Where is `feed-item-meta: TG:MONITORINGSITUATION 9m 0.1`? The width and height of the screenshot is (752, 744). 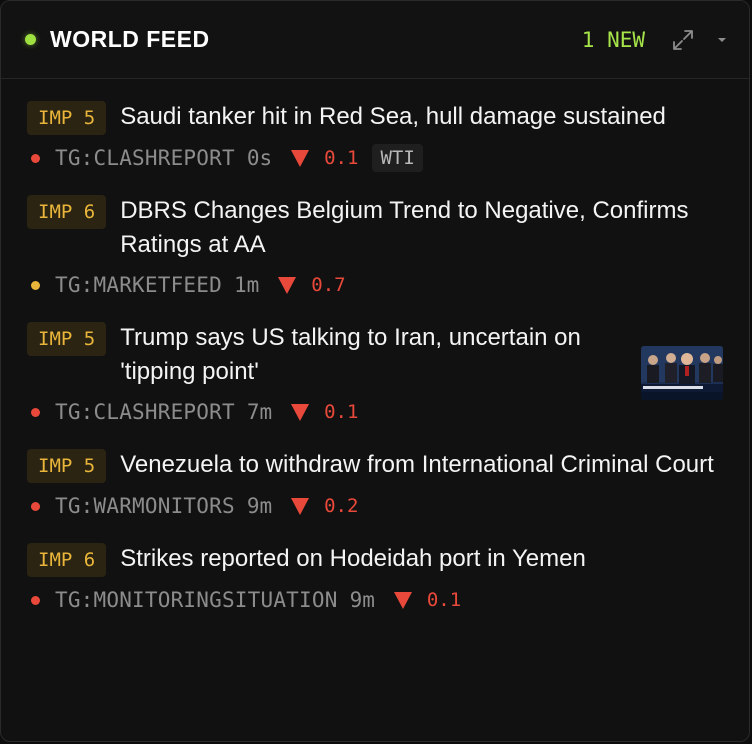
feed-item-meta: TG:MONITORINGSITUATION 9m 0.1 is located at coordinates (375, 600).